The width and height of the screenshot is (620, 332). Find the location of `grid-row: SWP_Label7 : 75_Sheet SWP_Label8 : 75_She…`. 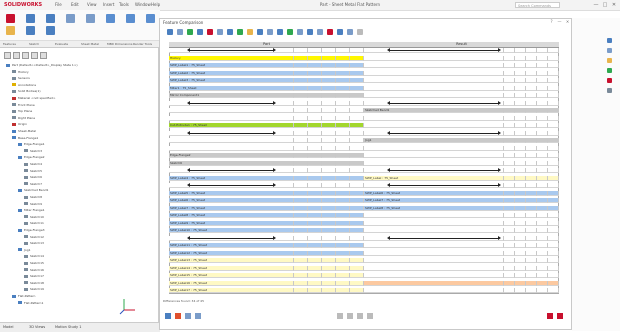

grid-row: SWP_Label7 : 75_Sheet SWP_Label8 : 75_She… is located at coordinates (364, 208).